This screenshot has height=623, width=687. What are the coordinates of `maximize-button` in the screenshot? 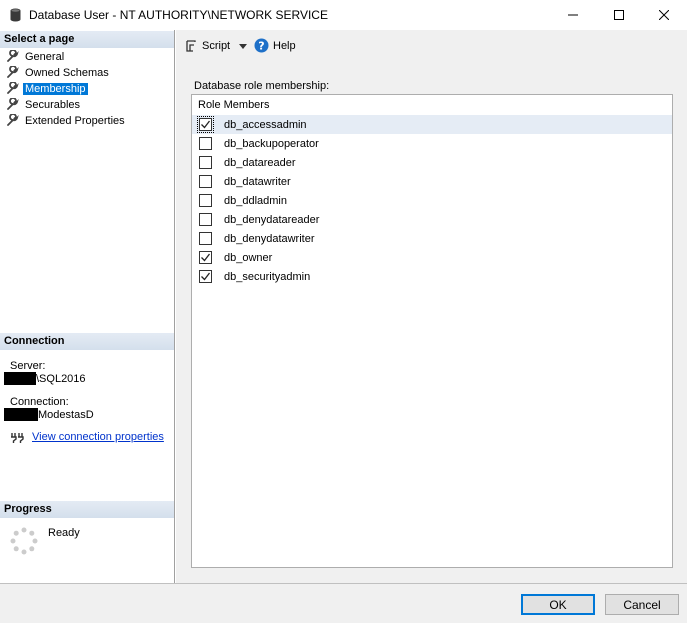 It's located at (619, 15).